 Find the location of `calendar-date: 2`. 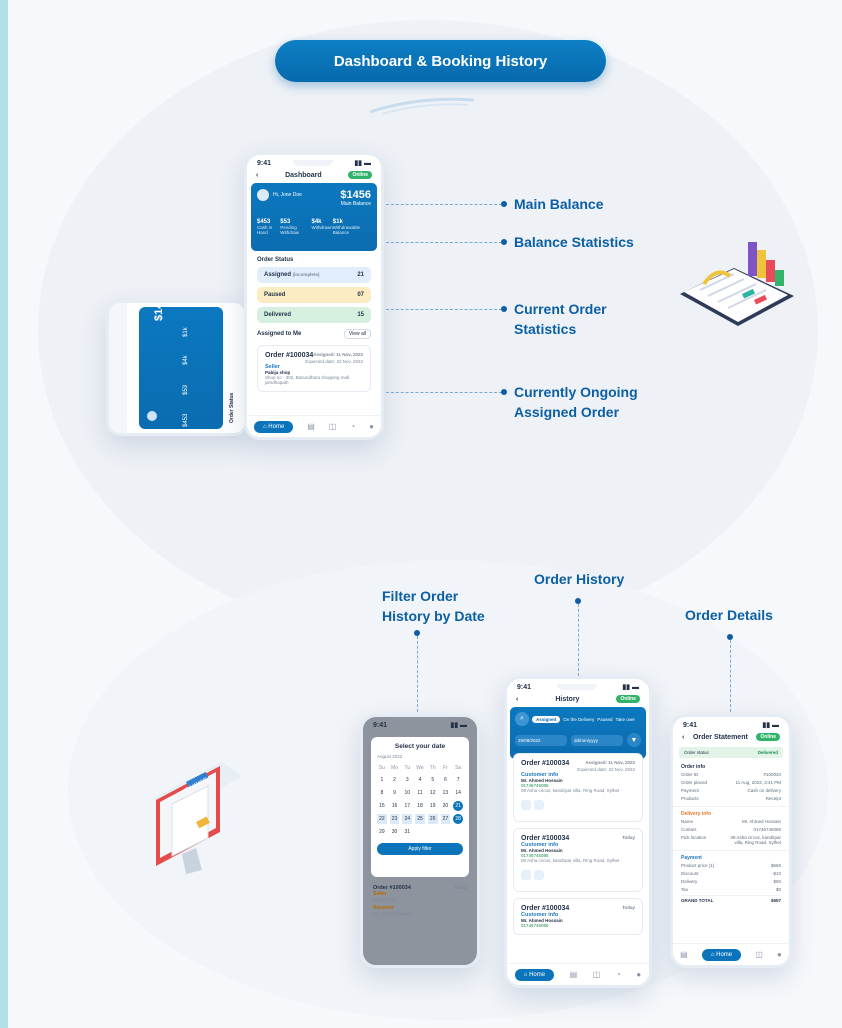

calendar-date: 2 is located at coordinates (395, 780).